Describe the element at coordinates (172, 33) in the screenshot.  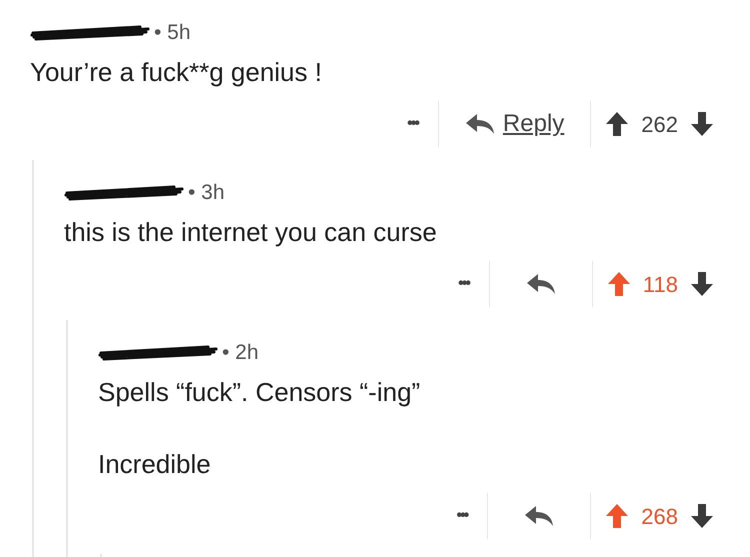
I see `comment-time: • 5h` at that location.